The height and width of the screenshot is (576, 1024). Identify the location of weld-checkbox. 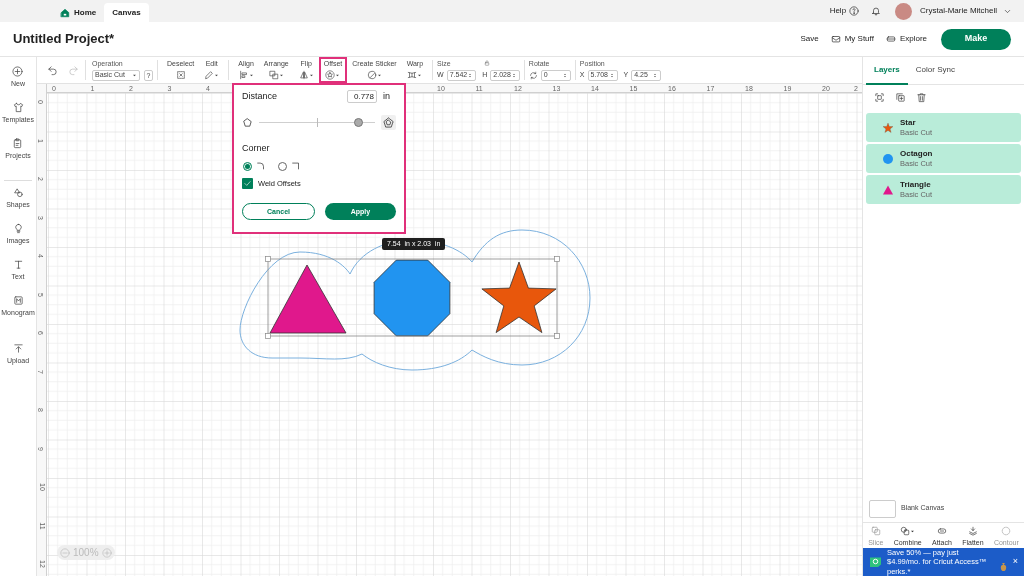
(247, 184).